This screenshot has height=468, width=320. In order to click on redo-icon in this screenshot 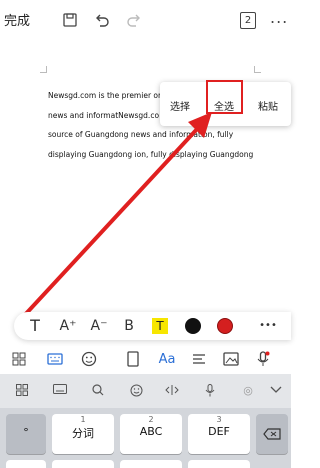, I will do `click(134, 20)`.